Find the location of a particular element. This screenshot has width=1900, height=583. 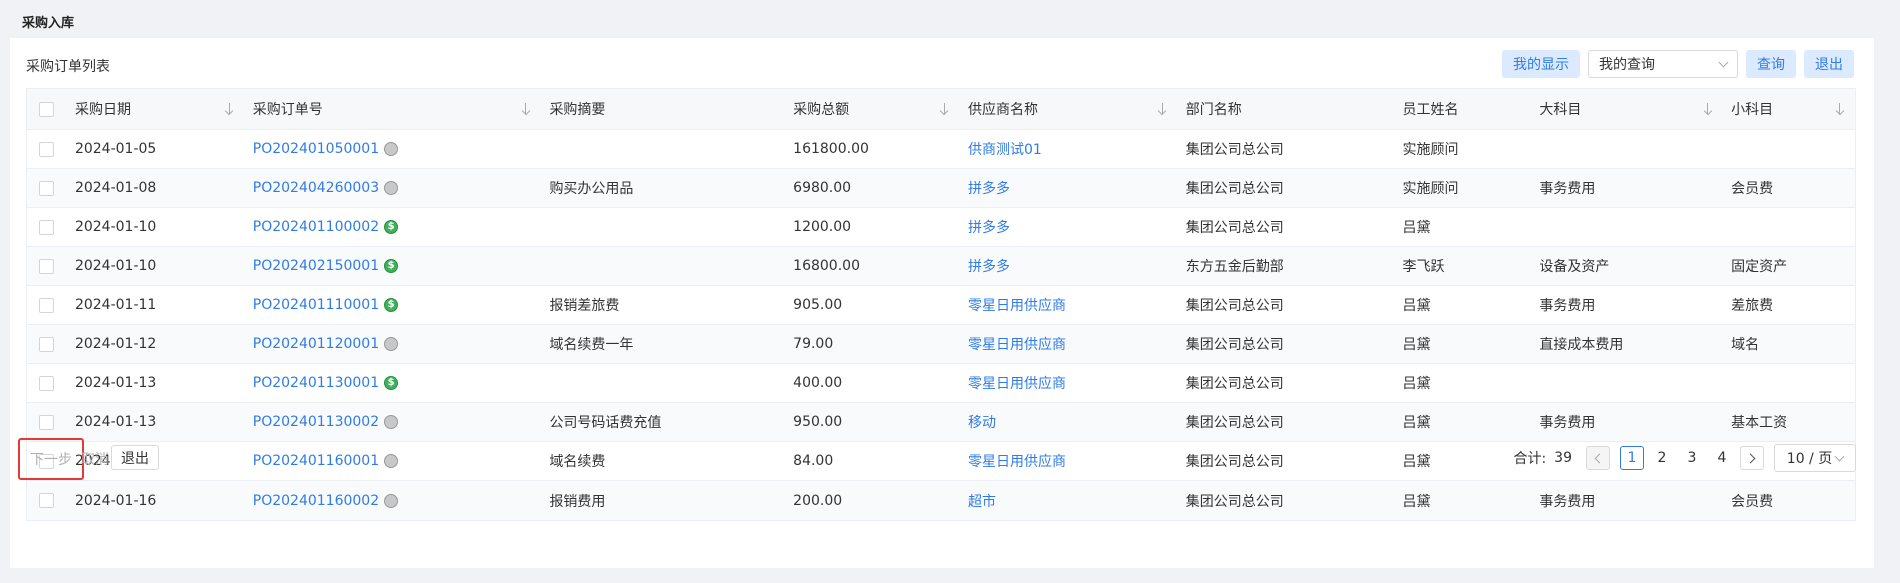

cell-order-no: PO202401130002 is located at coordinates (393, 422).